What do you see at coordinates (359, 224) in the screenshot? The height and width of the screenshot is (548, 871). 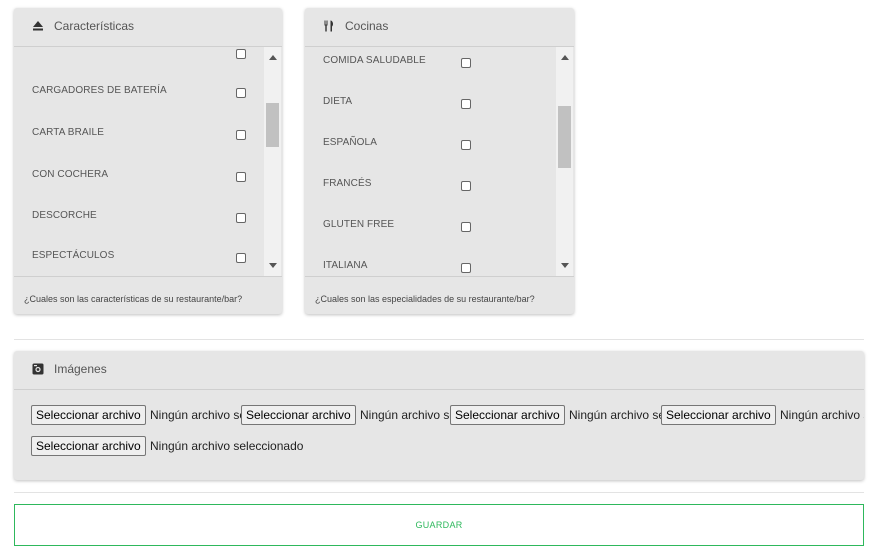 I see `list-item-label: GLUTEN FREE` at bounding box center [359, 224].